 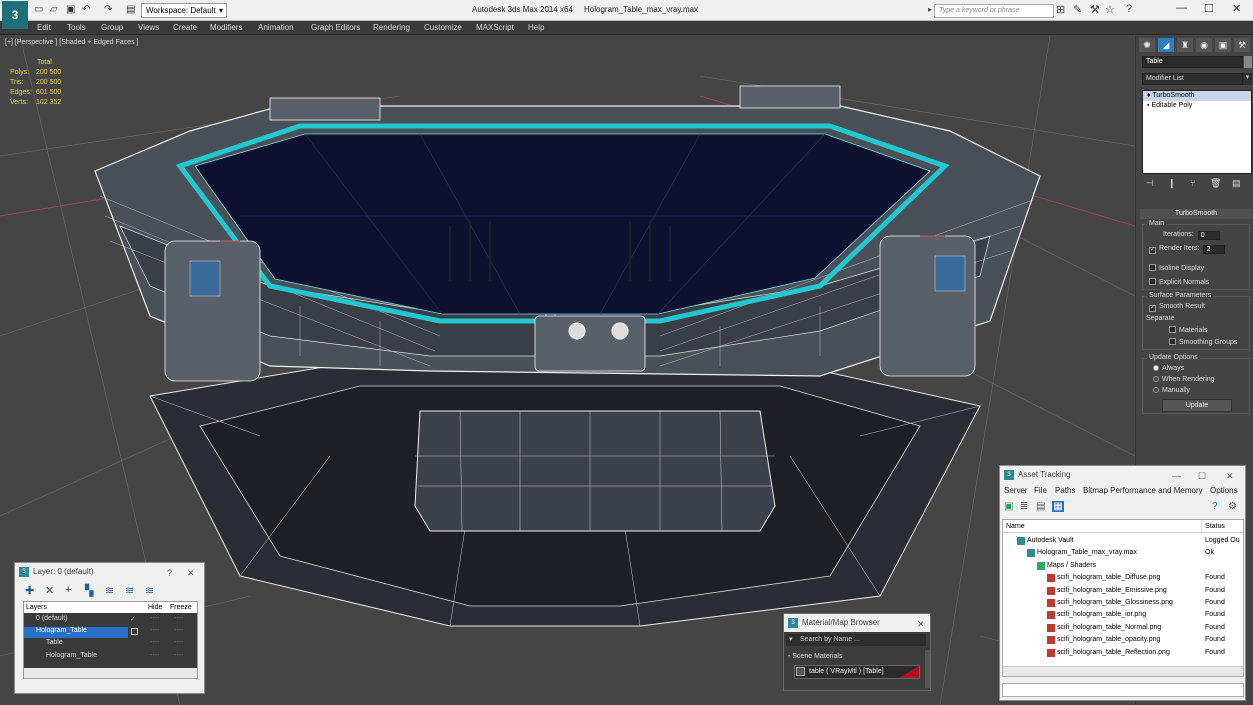 I want to click on options-arrow-icon: ▾, so click(x=791, y=639).